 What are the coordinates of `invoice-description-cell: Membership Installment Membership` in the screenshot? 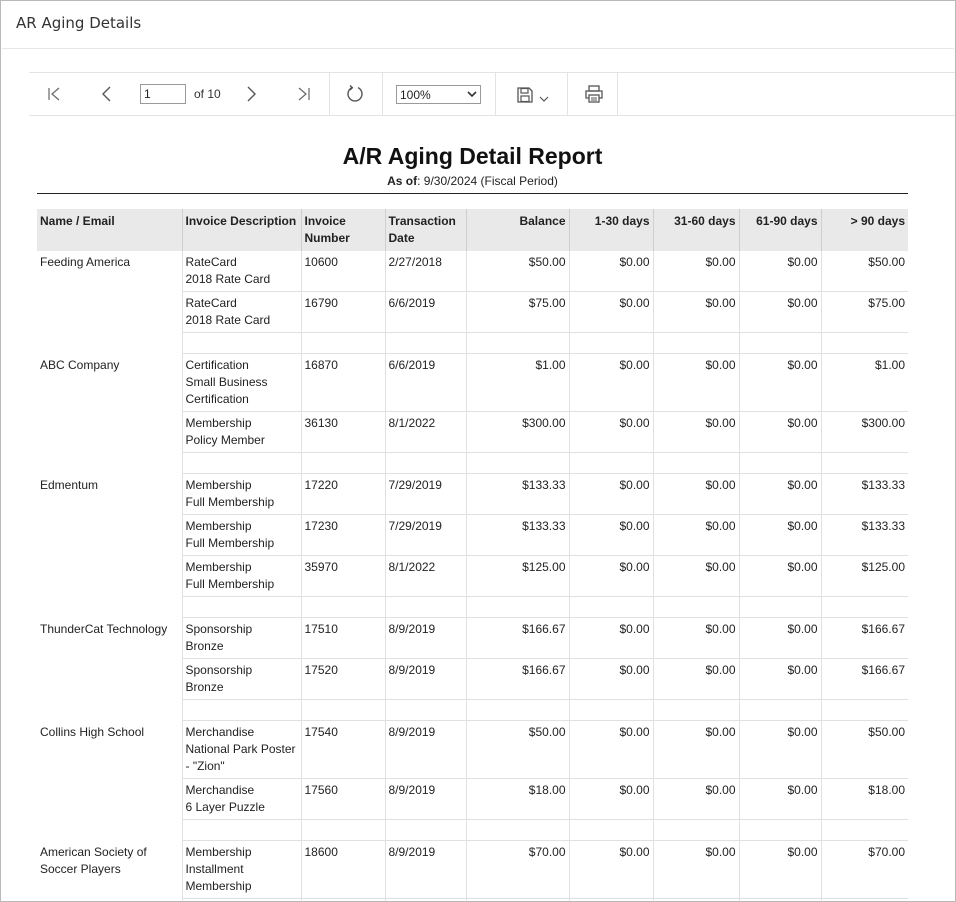 It's located at (242, 869).